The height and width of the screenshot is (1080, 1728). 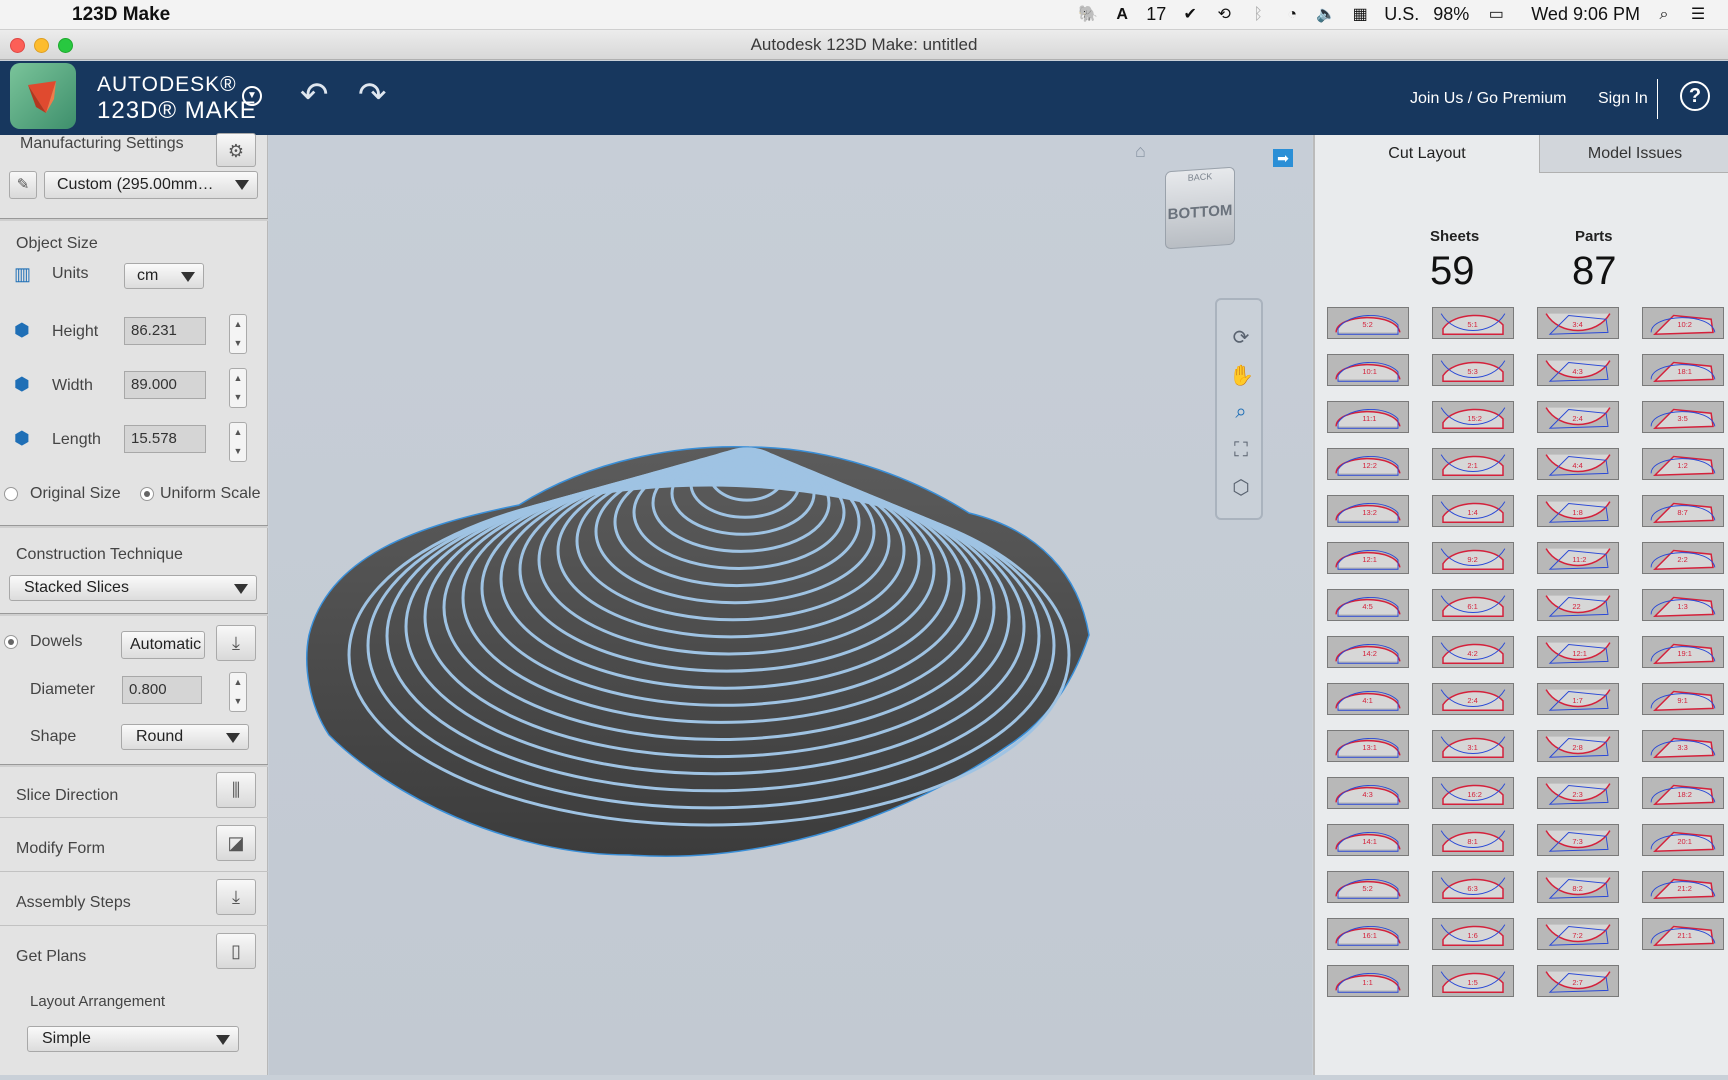 What do you see at coordinates (1473, 887) in the screenshot?
I see `sheet-thumbnail: 6:3` at bounding box center [1473, 887].